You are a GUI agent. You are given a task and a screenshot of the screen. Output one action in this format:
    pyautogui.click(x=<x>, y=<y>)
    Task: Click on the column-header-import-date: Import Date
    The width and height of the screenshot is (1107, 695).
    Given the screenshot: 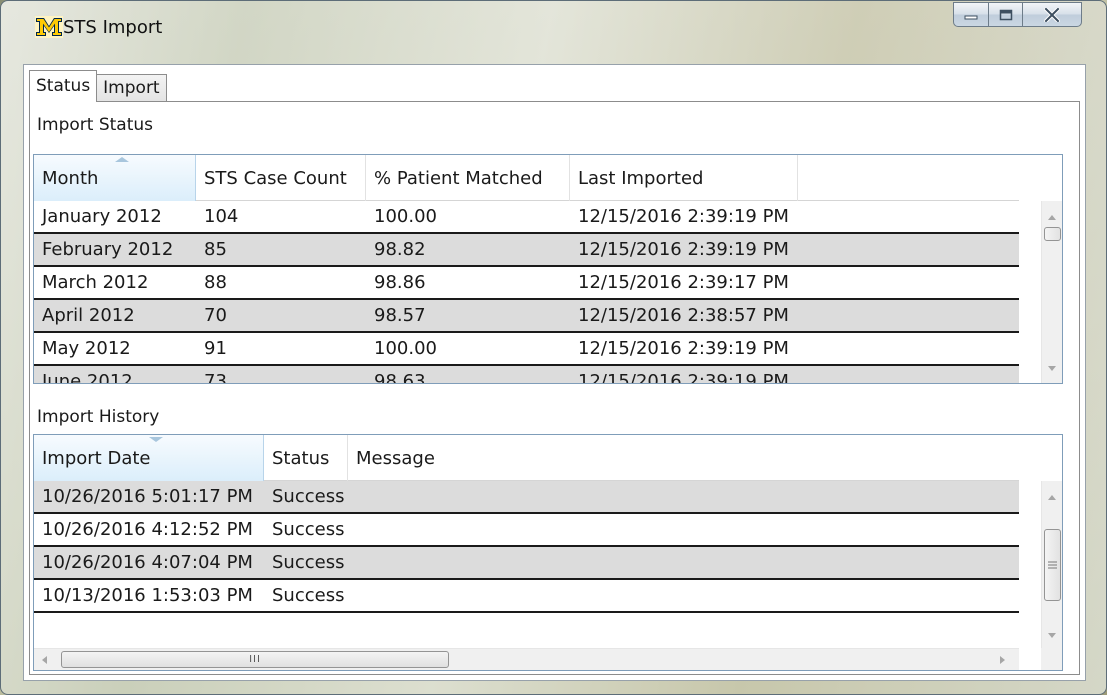 What is the action you would take?
    pyautogui.click(x=149, y=458)
    